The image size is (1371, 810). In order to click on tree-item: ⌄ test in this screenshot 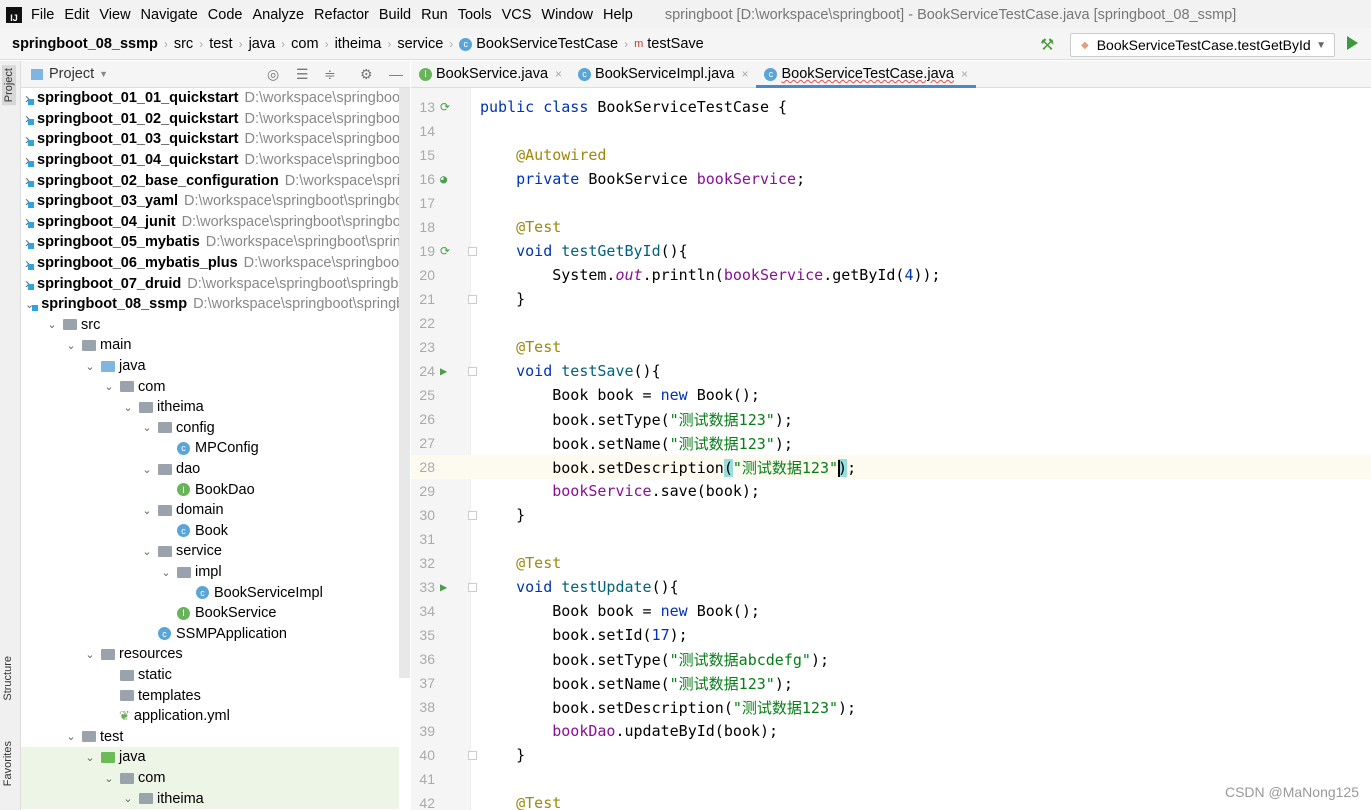, I will do `click(210, 737)`.